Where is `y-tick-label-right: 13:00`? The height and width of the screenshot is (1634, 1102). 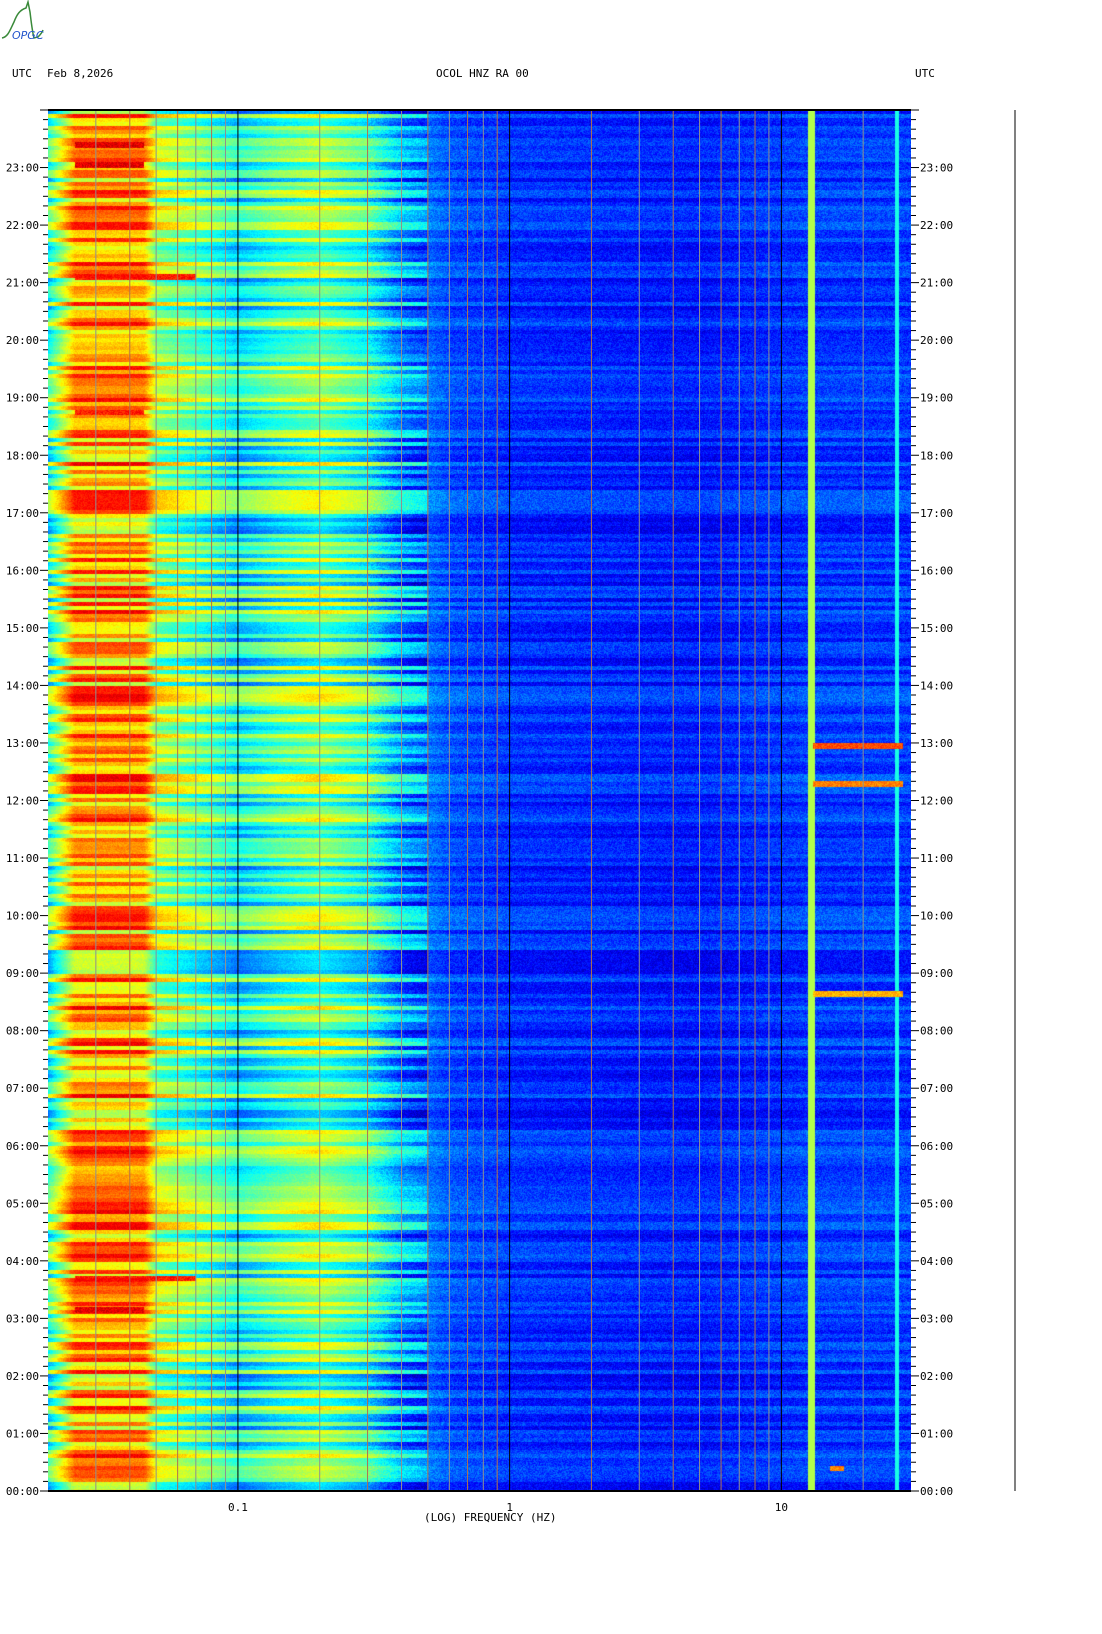 y-tick-label-right: 13:00 is located at coordinates (936, 743).